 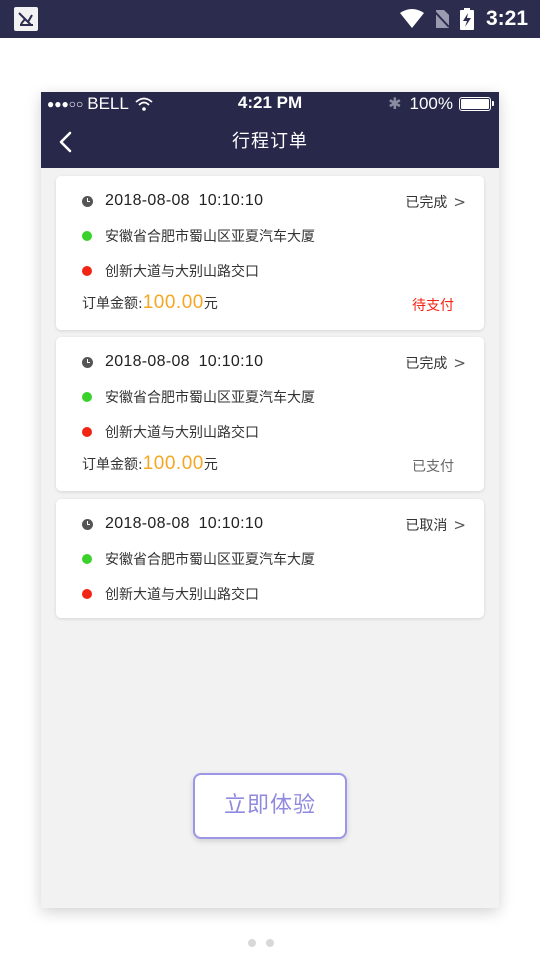 What do you see at coordinates (433, 305) in the screenshot?
I see `payment-status: 待支付` at bounding box center [433, 305].